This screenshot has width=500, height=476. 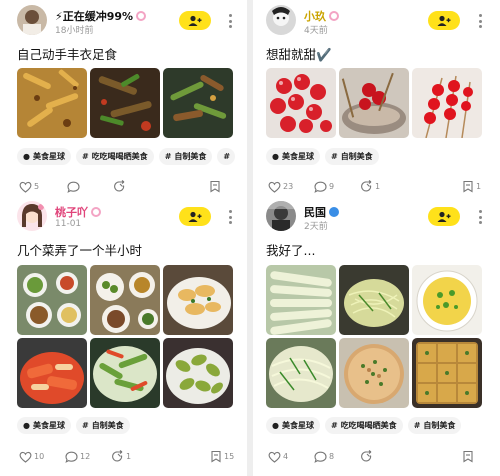 I want to click on like-button: 5, so click(x=43, y=187).